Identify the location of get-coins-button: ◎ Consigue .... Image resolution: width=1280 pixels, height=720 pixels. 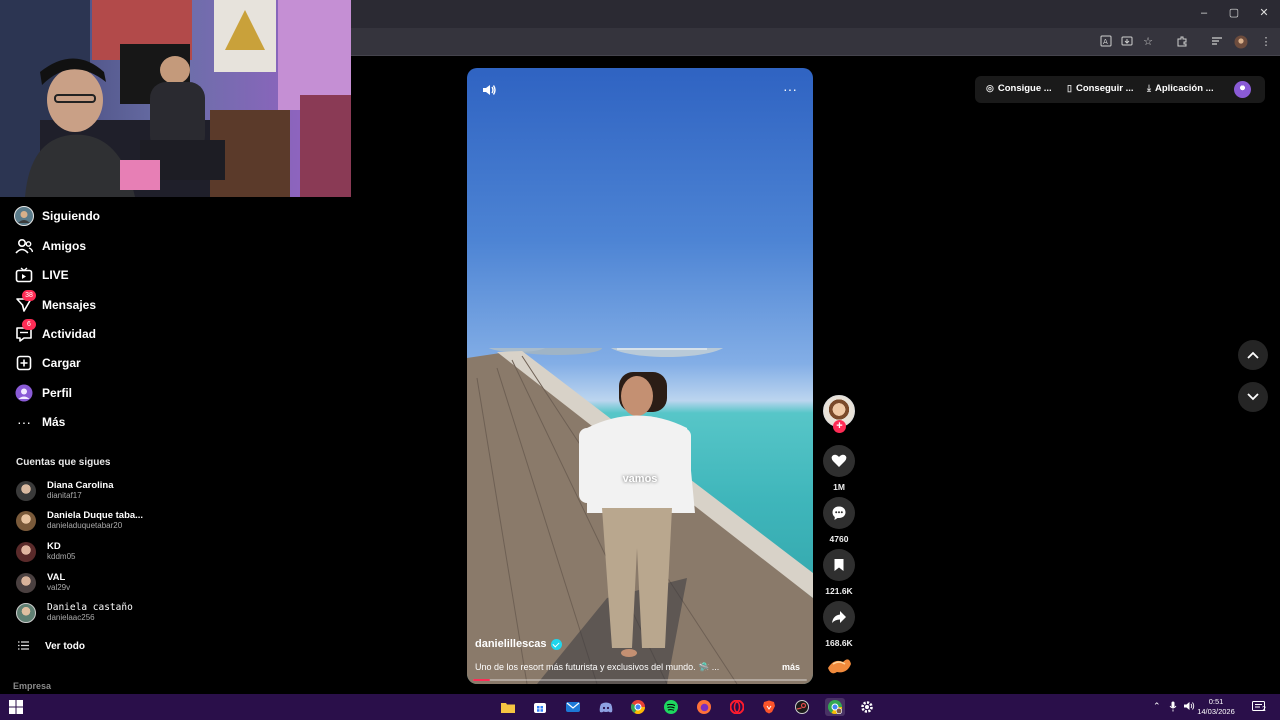
(1019, 88).